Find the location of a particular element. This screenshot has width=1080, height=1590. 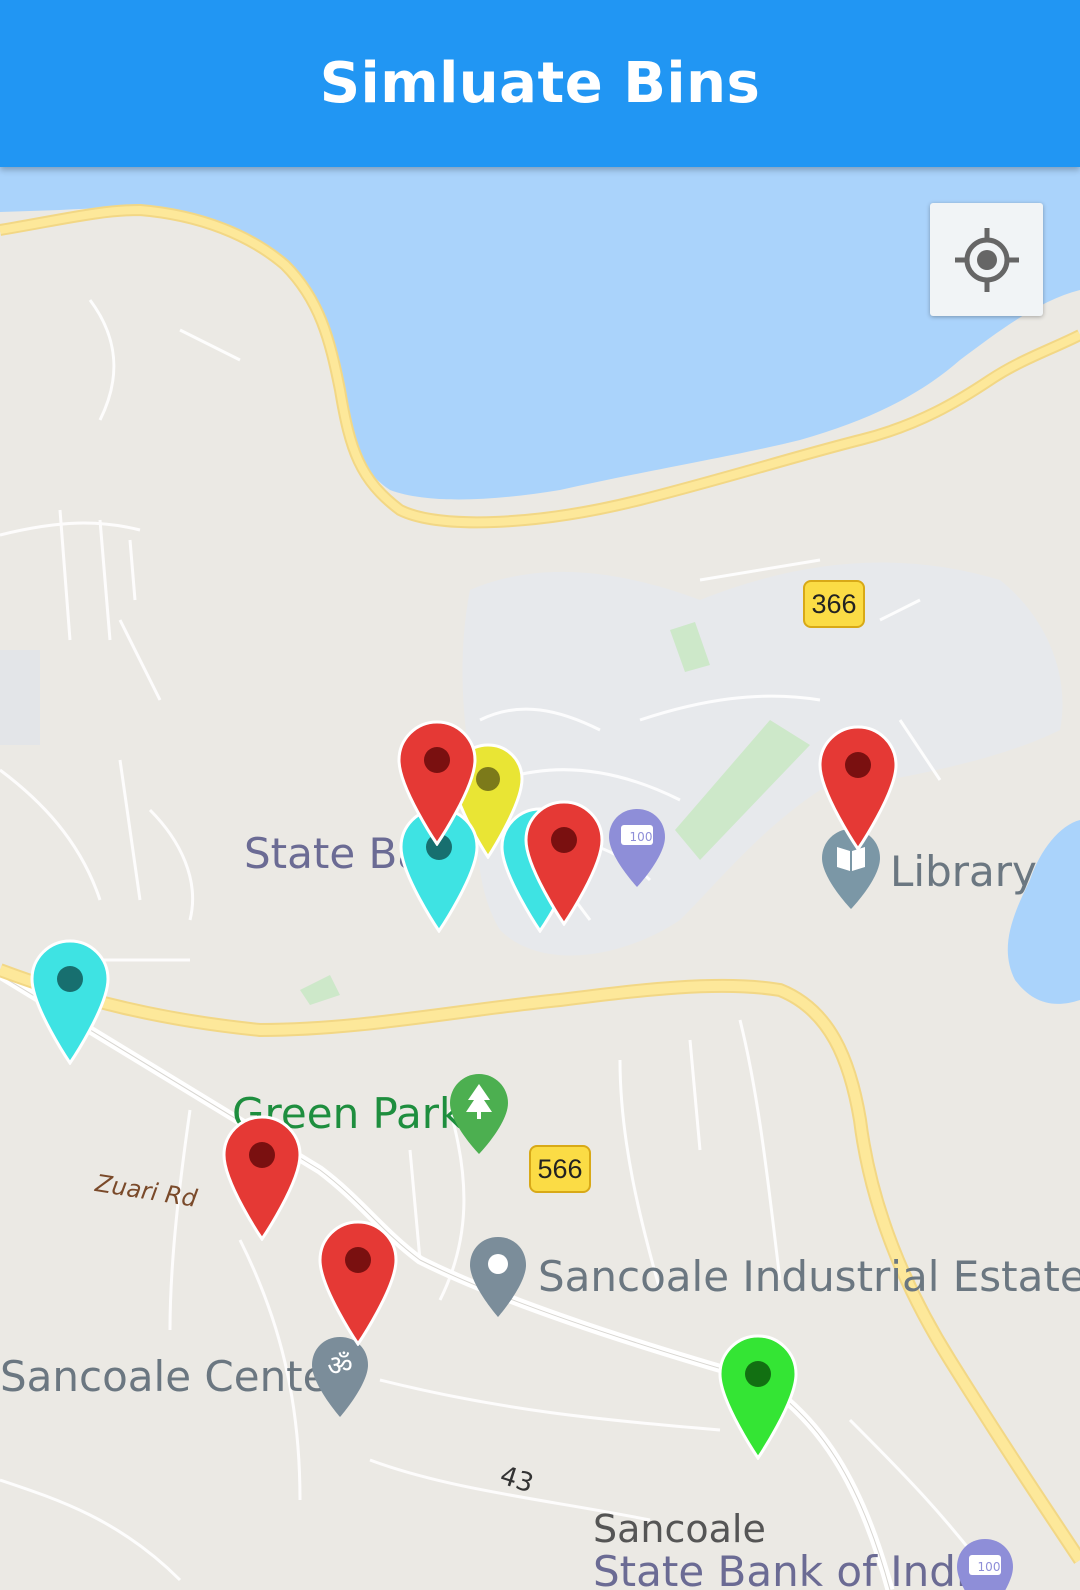

label-library: Library is located at coordinates (963, 871).